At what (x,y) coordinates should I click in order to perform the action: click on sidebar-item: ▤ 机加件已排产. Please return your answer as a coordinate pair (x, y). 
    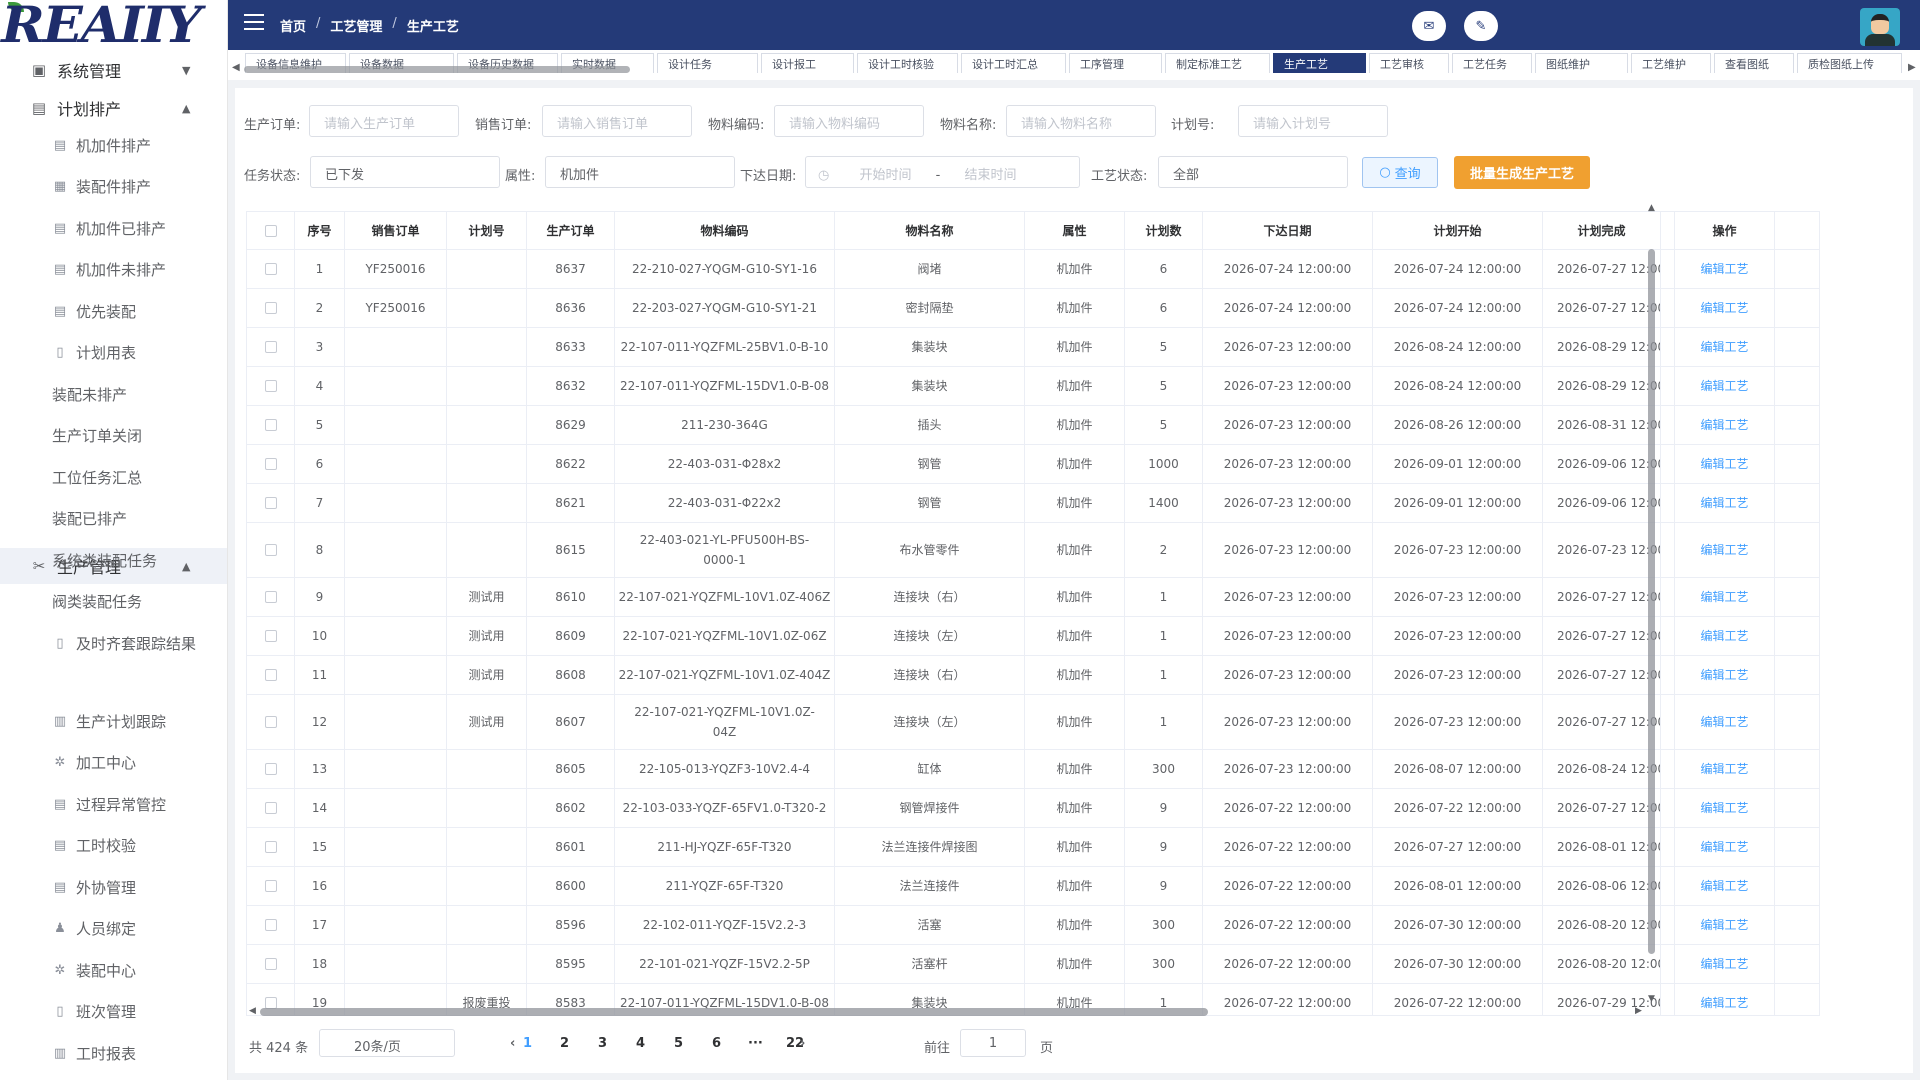
    Looking at the image, I should click on (113, 228).